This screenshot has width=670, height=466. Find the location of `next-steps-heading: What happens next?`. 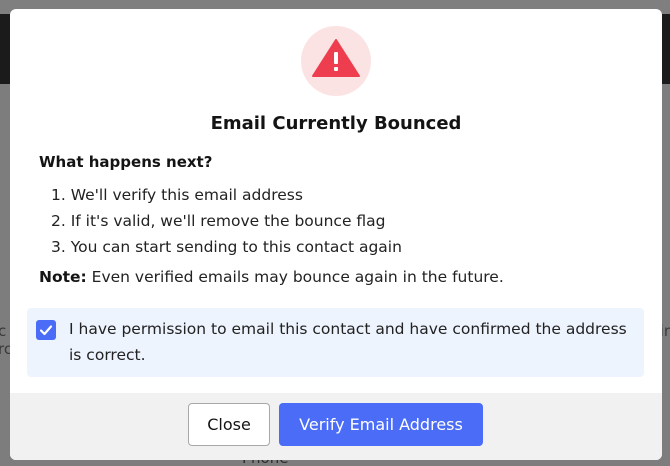

next-steps-heading: What happens next? is located at coordinates (126, 162).